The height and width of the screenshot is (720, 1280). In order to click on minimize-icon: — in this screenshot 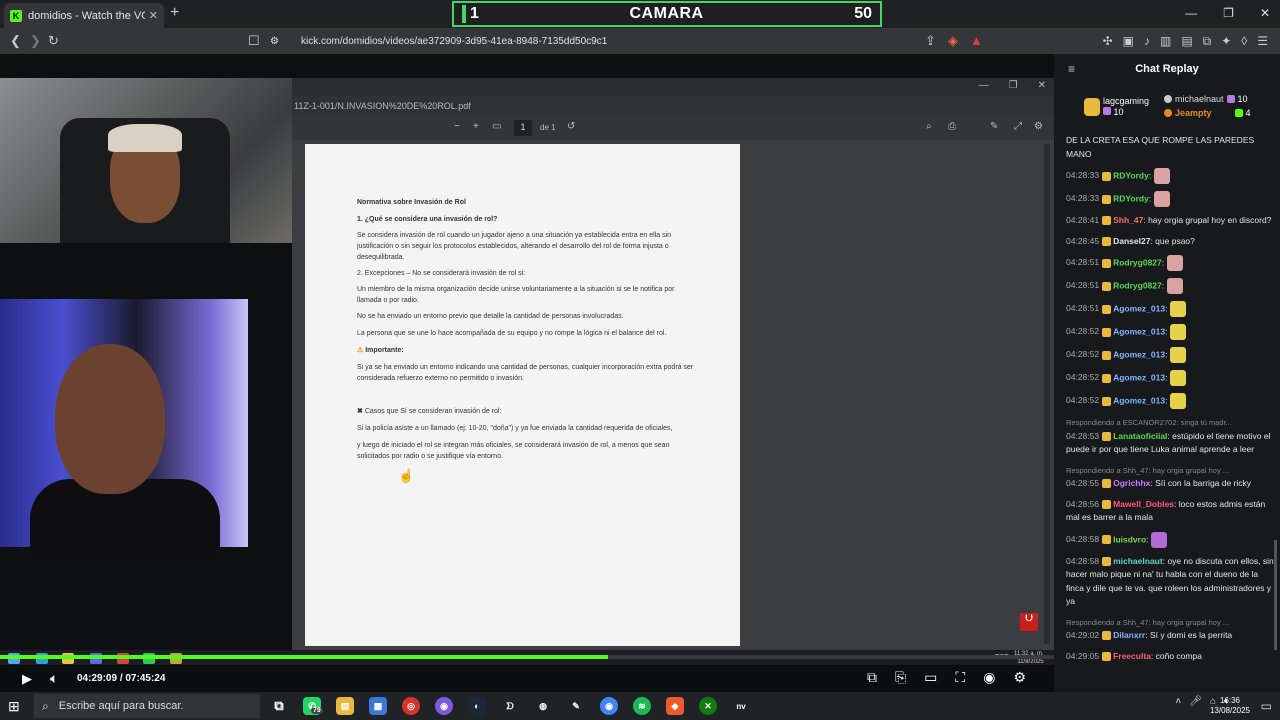, I will do `click(1191, 13)`.